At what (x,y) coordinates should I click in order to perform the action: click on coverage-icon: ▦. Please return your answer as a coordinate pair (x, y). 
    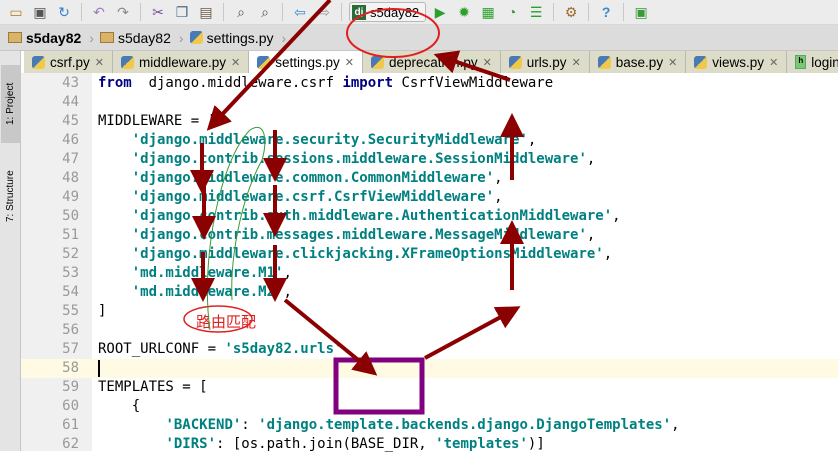
    Looking at the image, I should click on (488, 12).